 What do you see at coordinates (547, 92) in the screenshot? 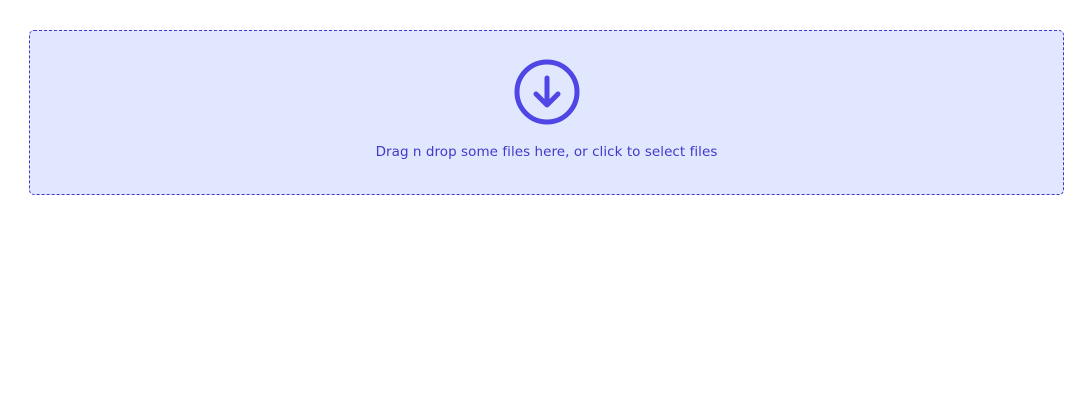
I see `download-circle-icon` at bounding box center [547, 92].